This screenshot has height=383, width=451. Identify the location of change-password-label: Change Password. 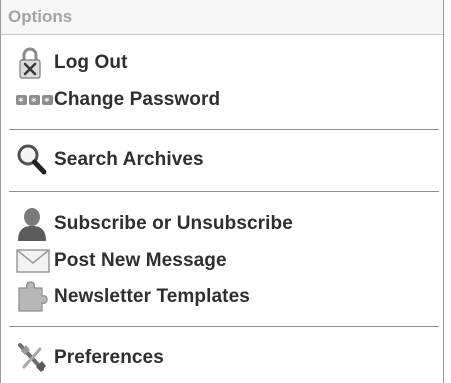
(137, 99).